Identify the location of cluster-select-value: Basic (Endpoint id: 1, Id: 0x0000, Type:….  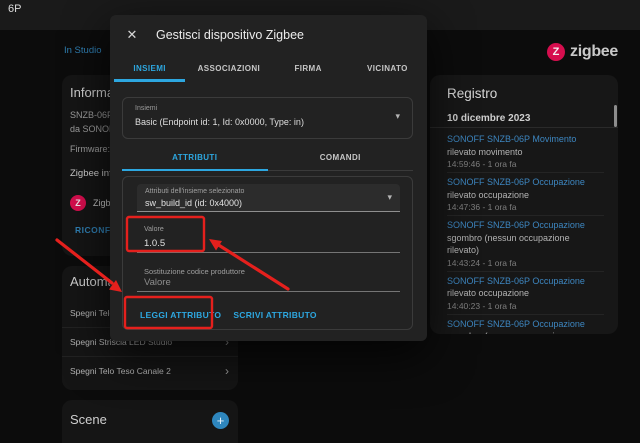
(219, 122).